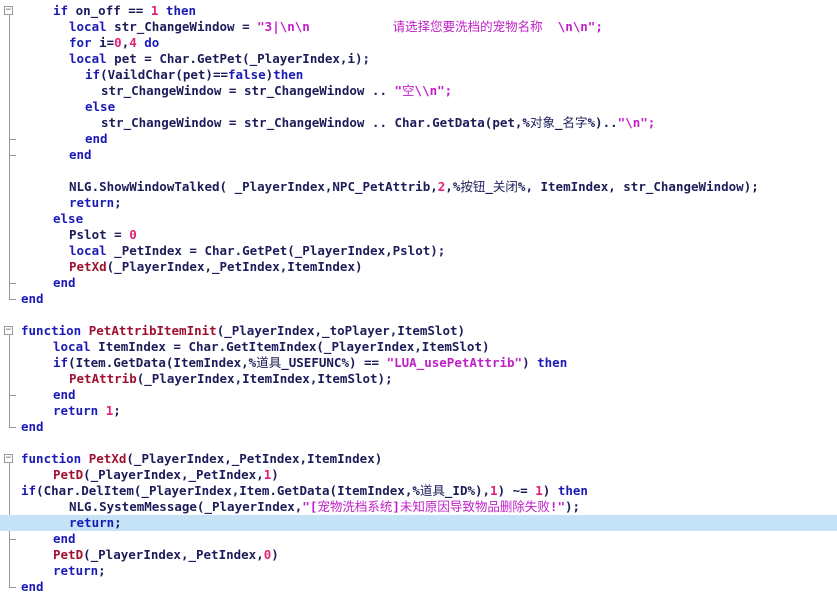 The width and height of the screenshot is (837, 597). Describe the element at coordinates (341, 330) in the screenshot. I see `code-token: (_PlayerIndex,_toPlayer,ItemSlot)` at that location.